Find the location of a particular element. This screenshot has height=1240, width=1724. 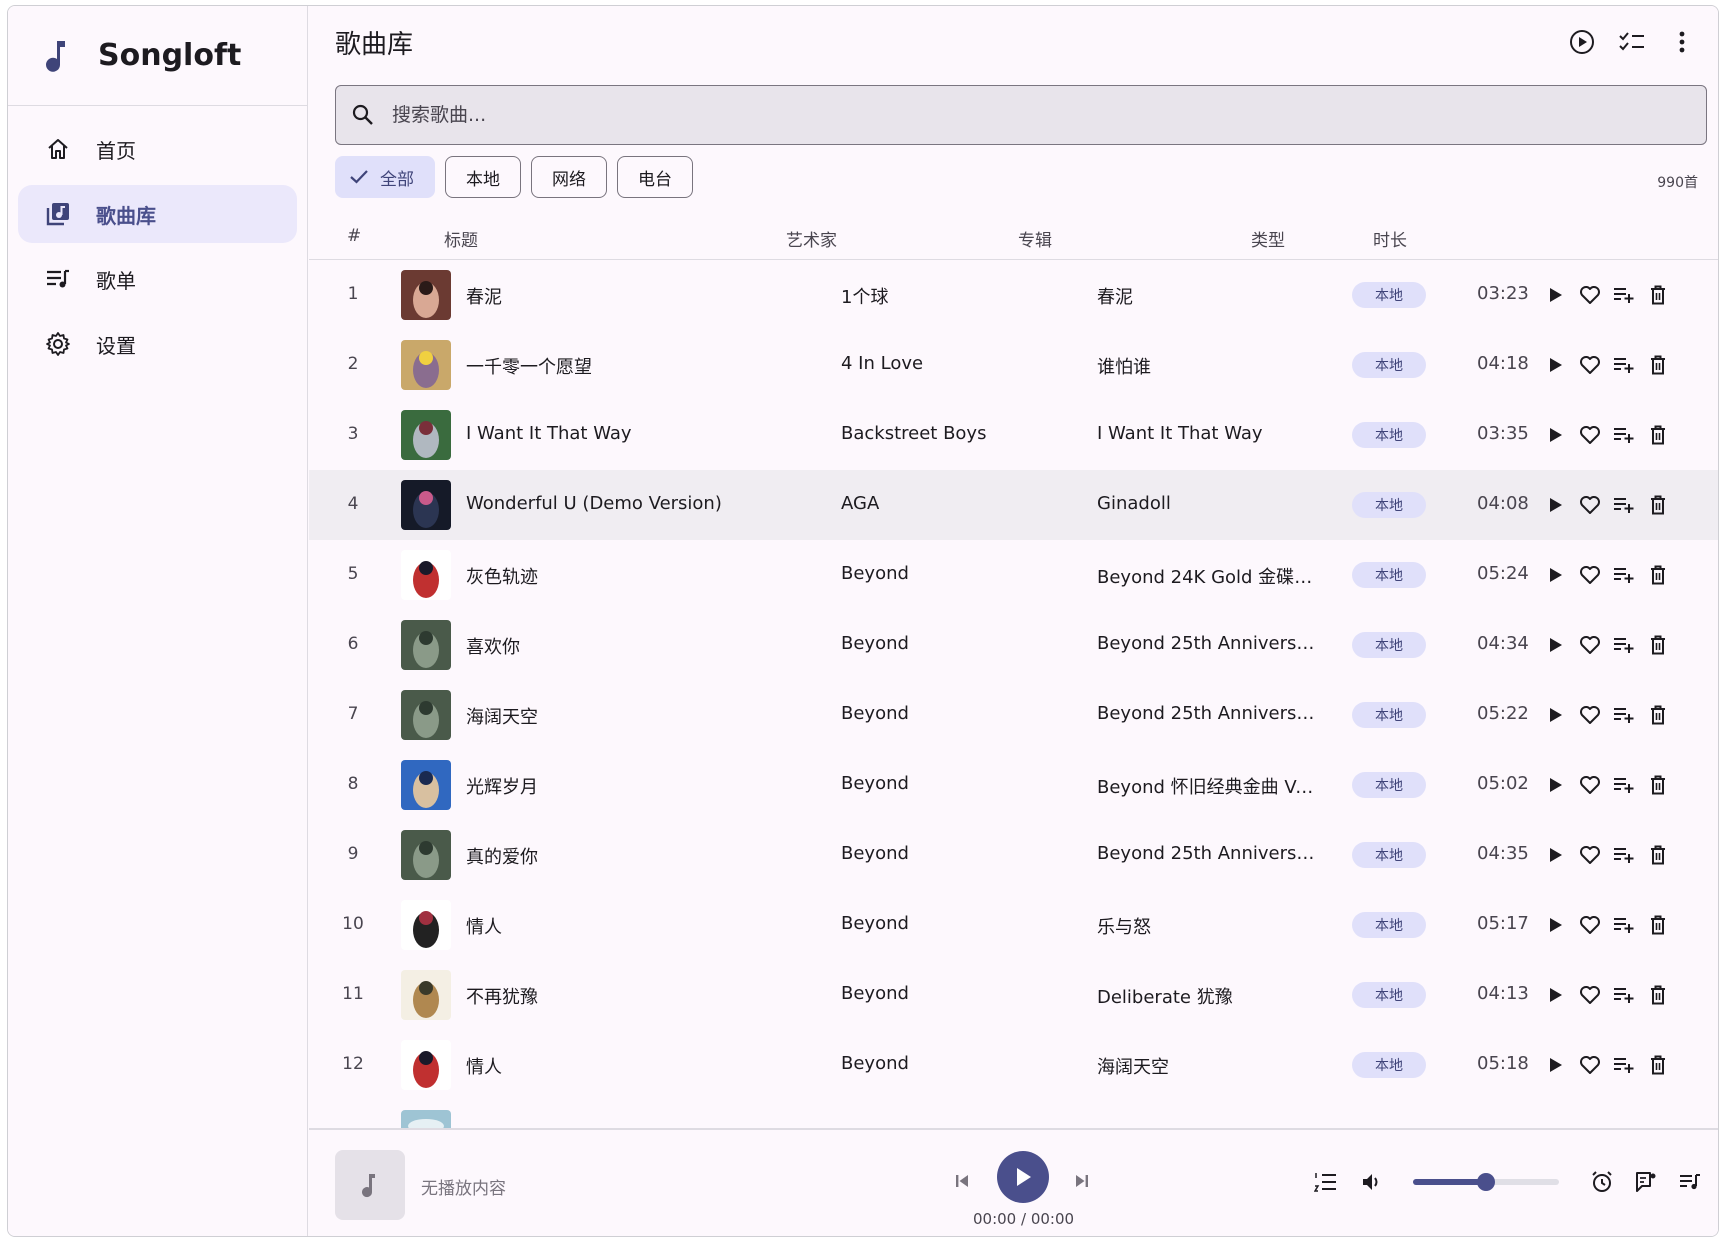

heart-icon is located at coordinates (1590, 575).